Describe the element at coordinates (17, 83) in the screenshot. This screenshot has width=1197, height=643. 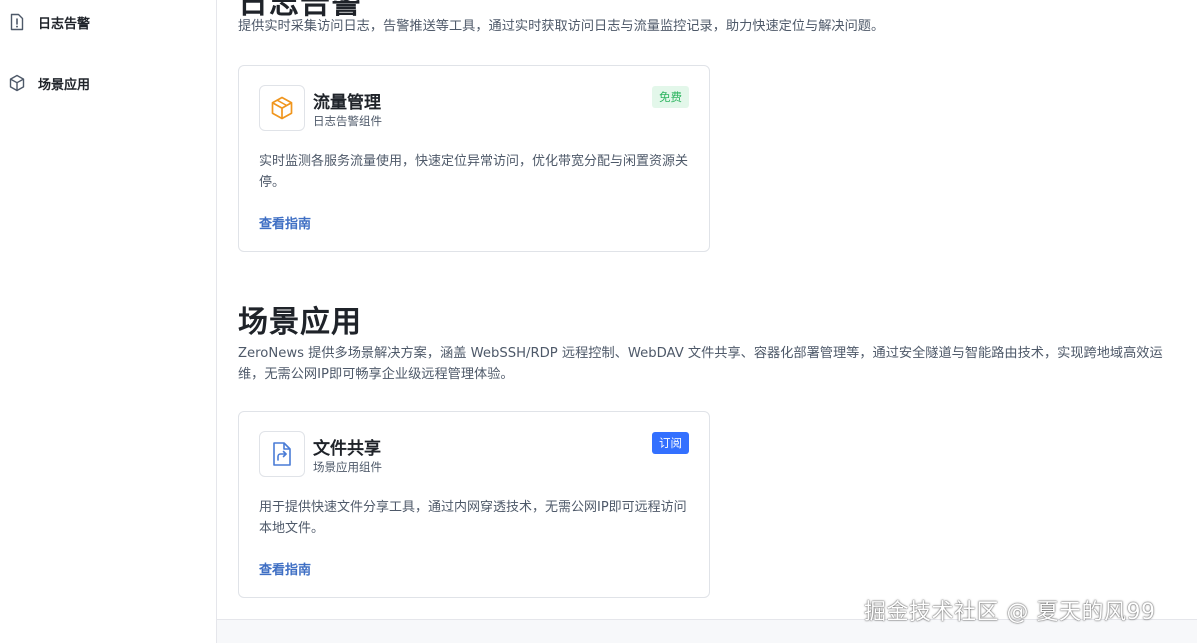
I see `cube-icon` at that location.